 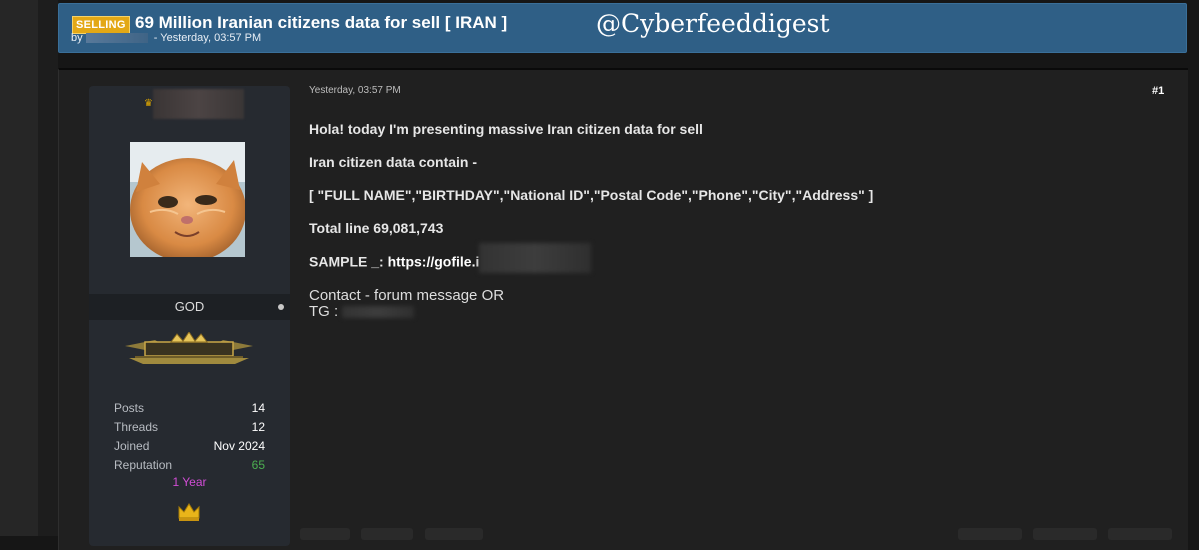 I want to click on post-date: Yesterday, 03:57 PM, so click(x=355, y=90).